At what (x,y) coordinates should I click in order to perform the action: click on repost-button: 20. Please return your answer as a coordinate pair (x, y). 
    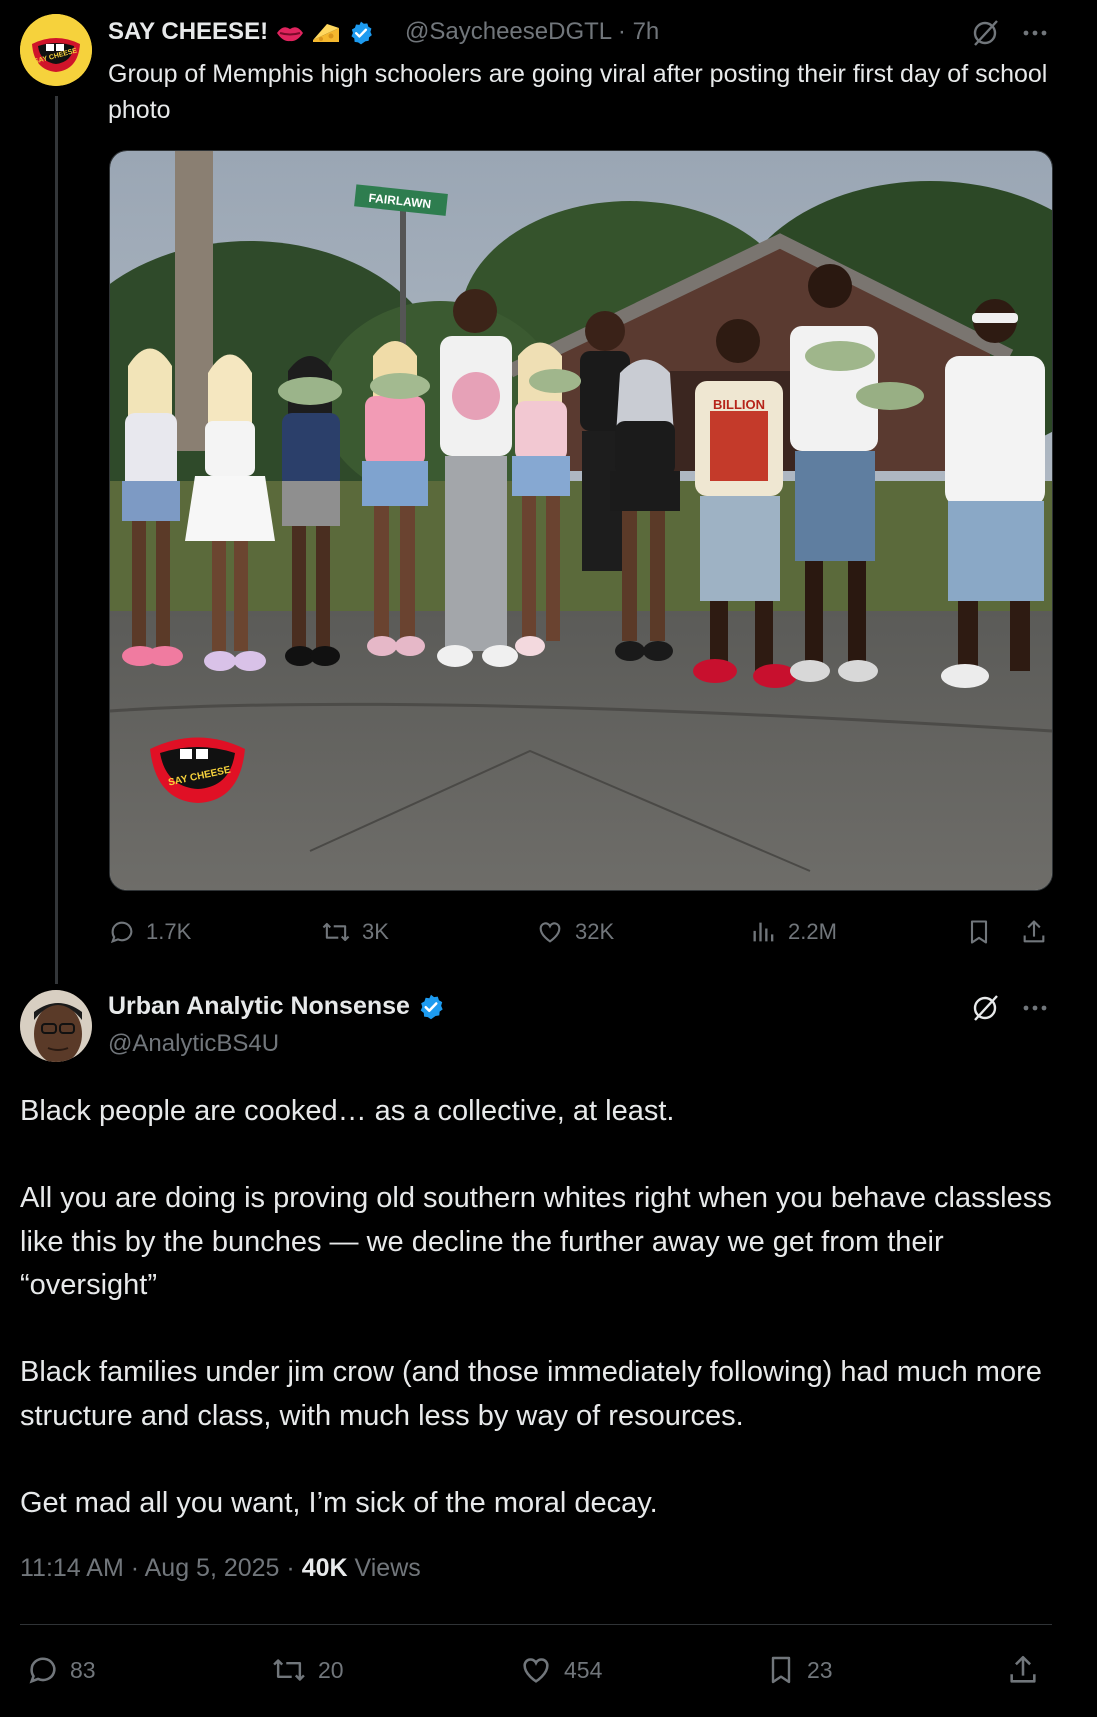
    Looking at the image, I should click on (307, 1670).